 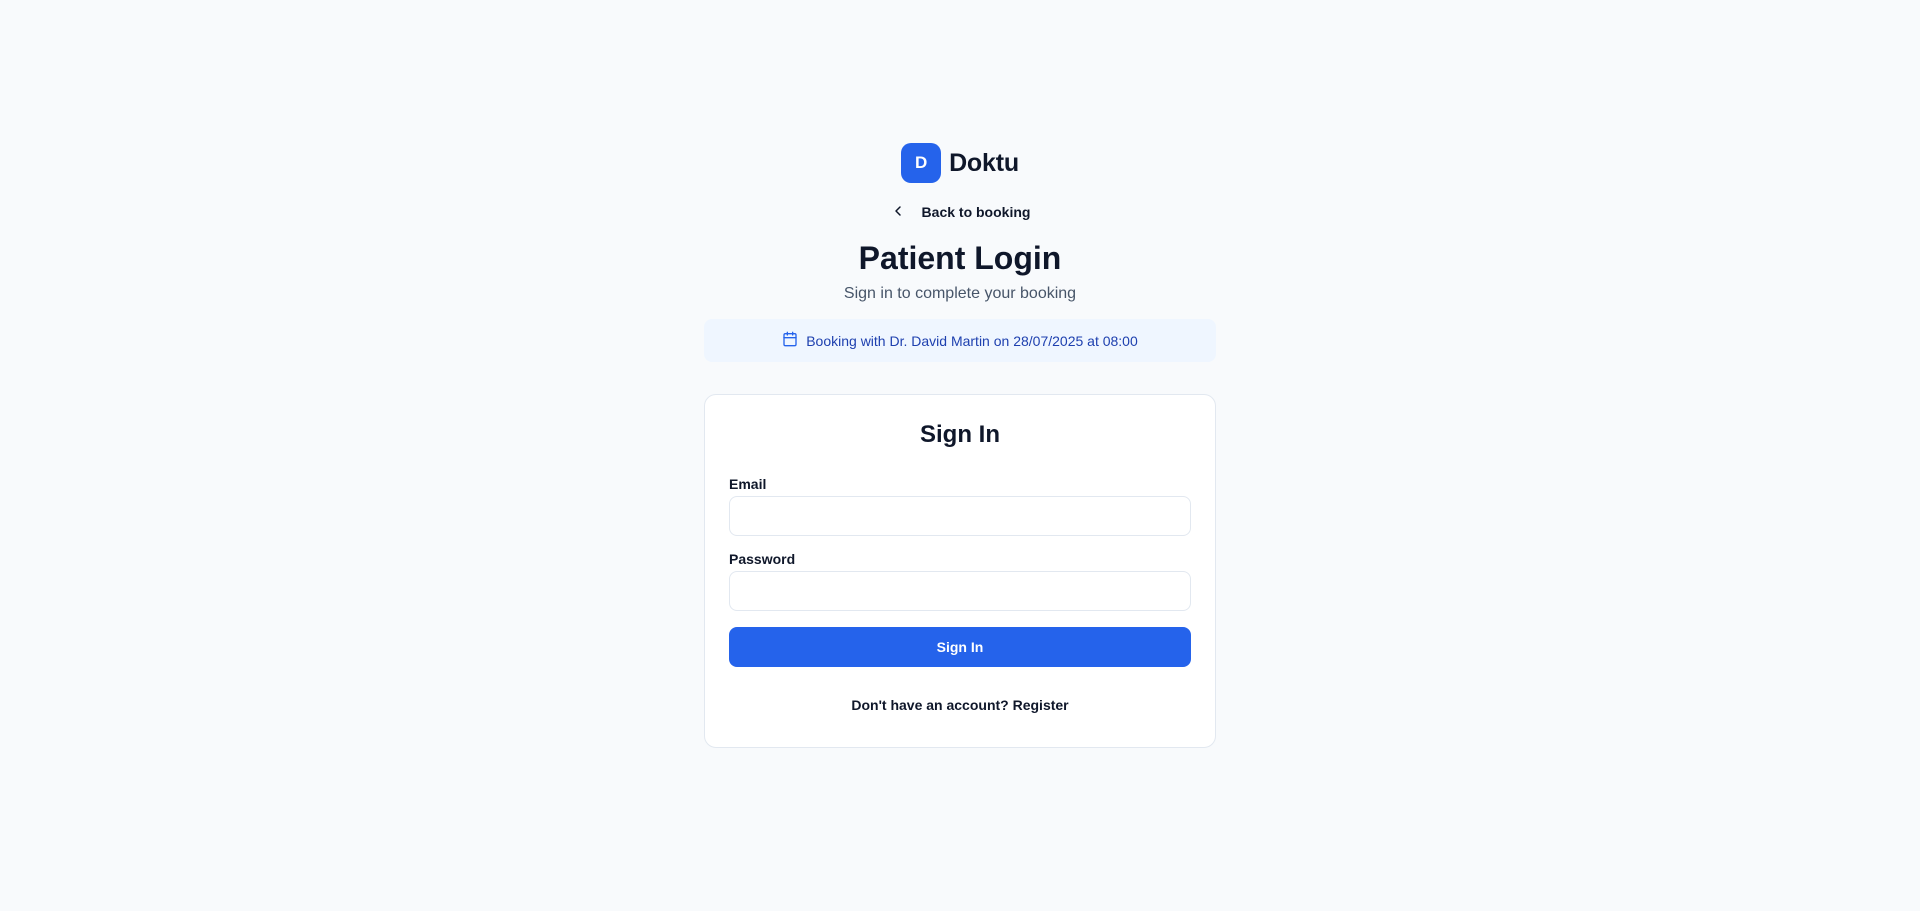 I want to click on email-field-group: Email, so click(x=960, y=505).